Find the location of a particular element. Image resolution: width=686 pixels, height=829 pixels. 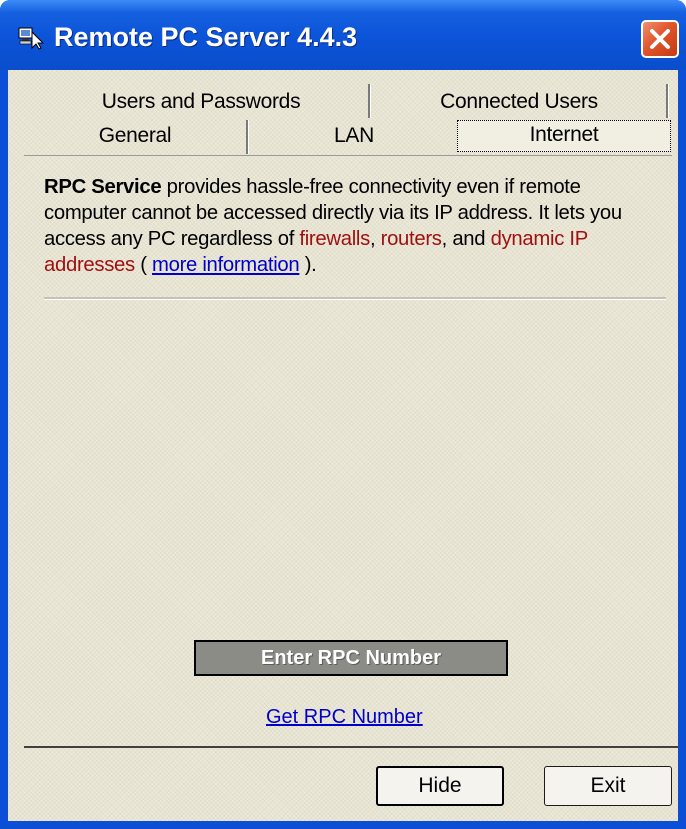

tab-panel-bottom-border is located at coordinates (351, 747).